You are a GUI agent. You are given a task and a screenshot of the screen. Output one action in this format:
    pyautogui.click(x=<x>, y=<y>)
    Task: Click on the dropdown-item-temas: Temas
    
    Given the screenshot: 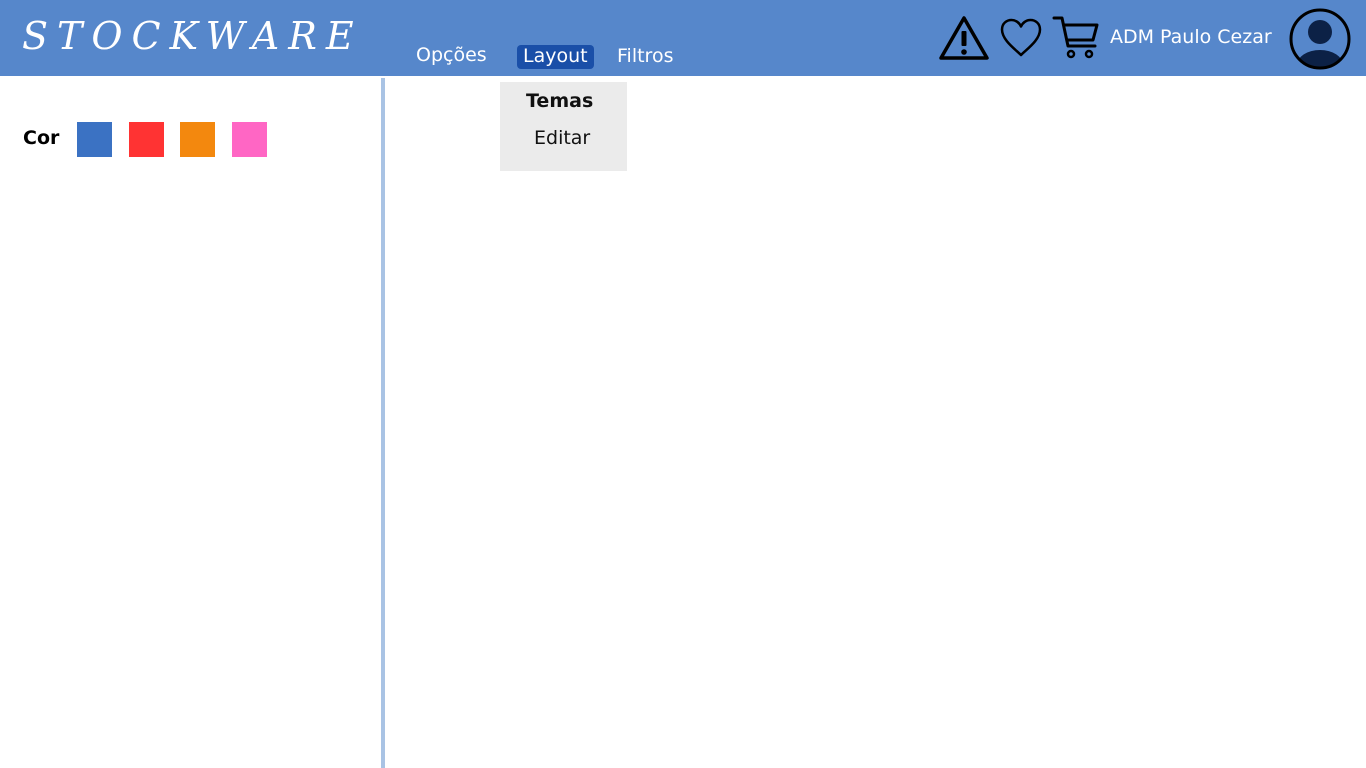 What is the action you would take?
    pyautogui.click(x=559, y=101)
    